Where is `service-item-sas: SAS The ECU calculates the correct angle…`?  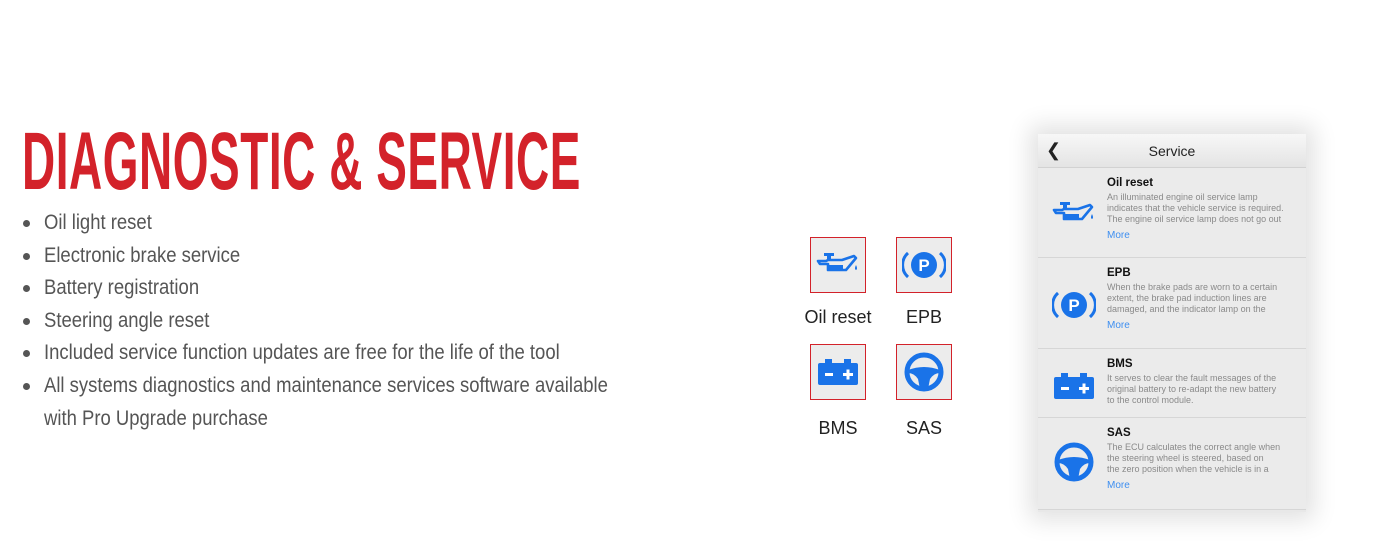 service-item-sas: SAS The ECU calculates the correct angle… is located at coordinates (1172, 464).